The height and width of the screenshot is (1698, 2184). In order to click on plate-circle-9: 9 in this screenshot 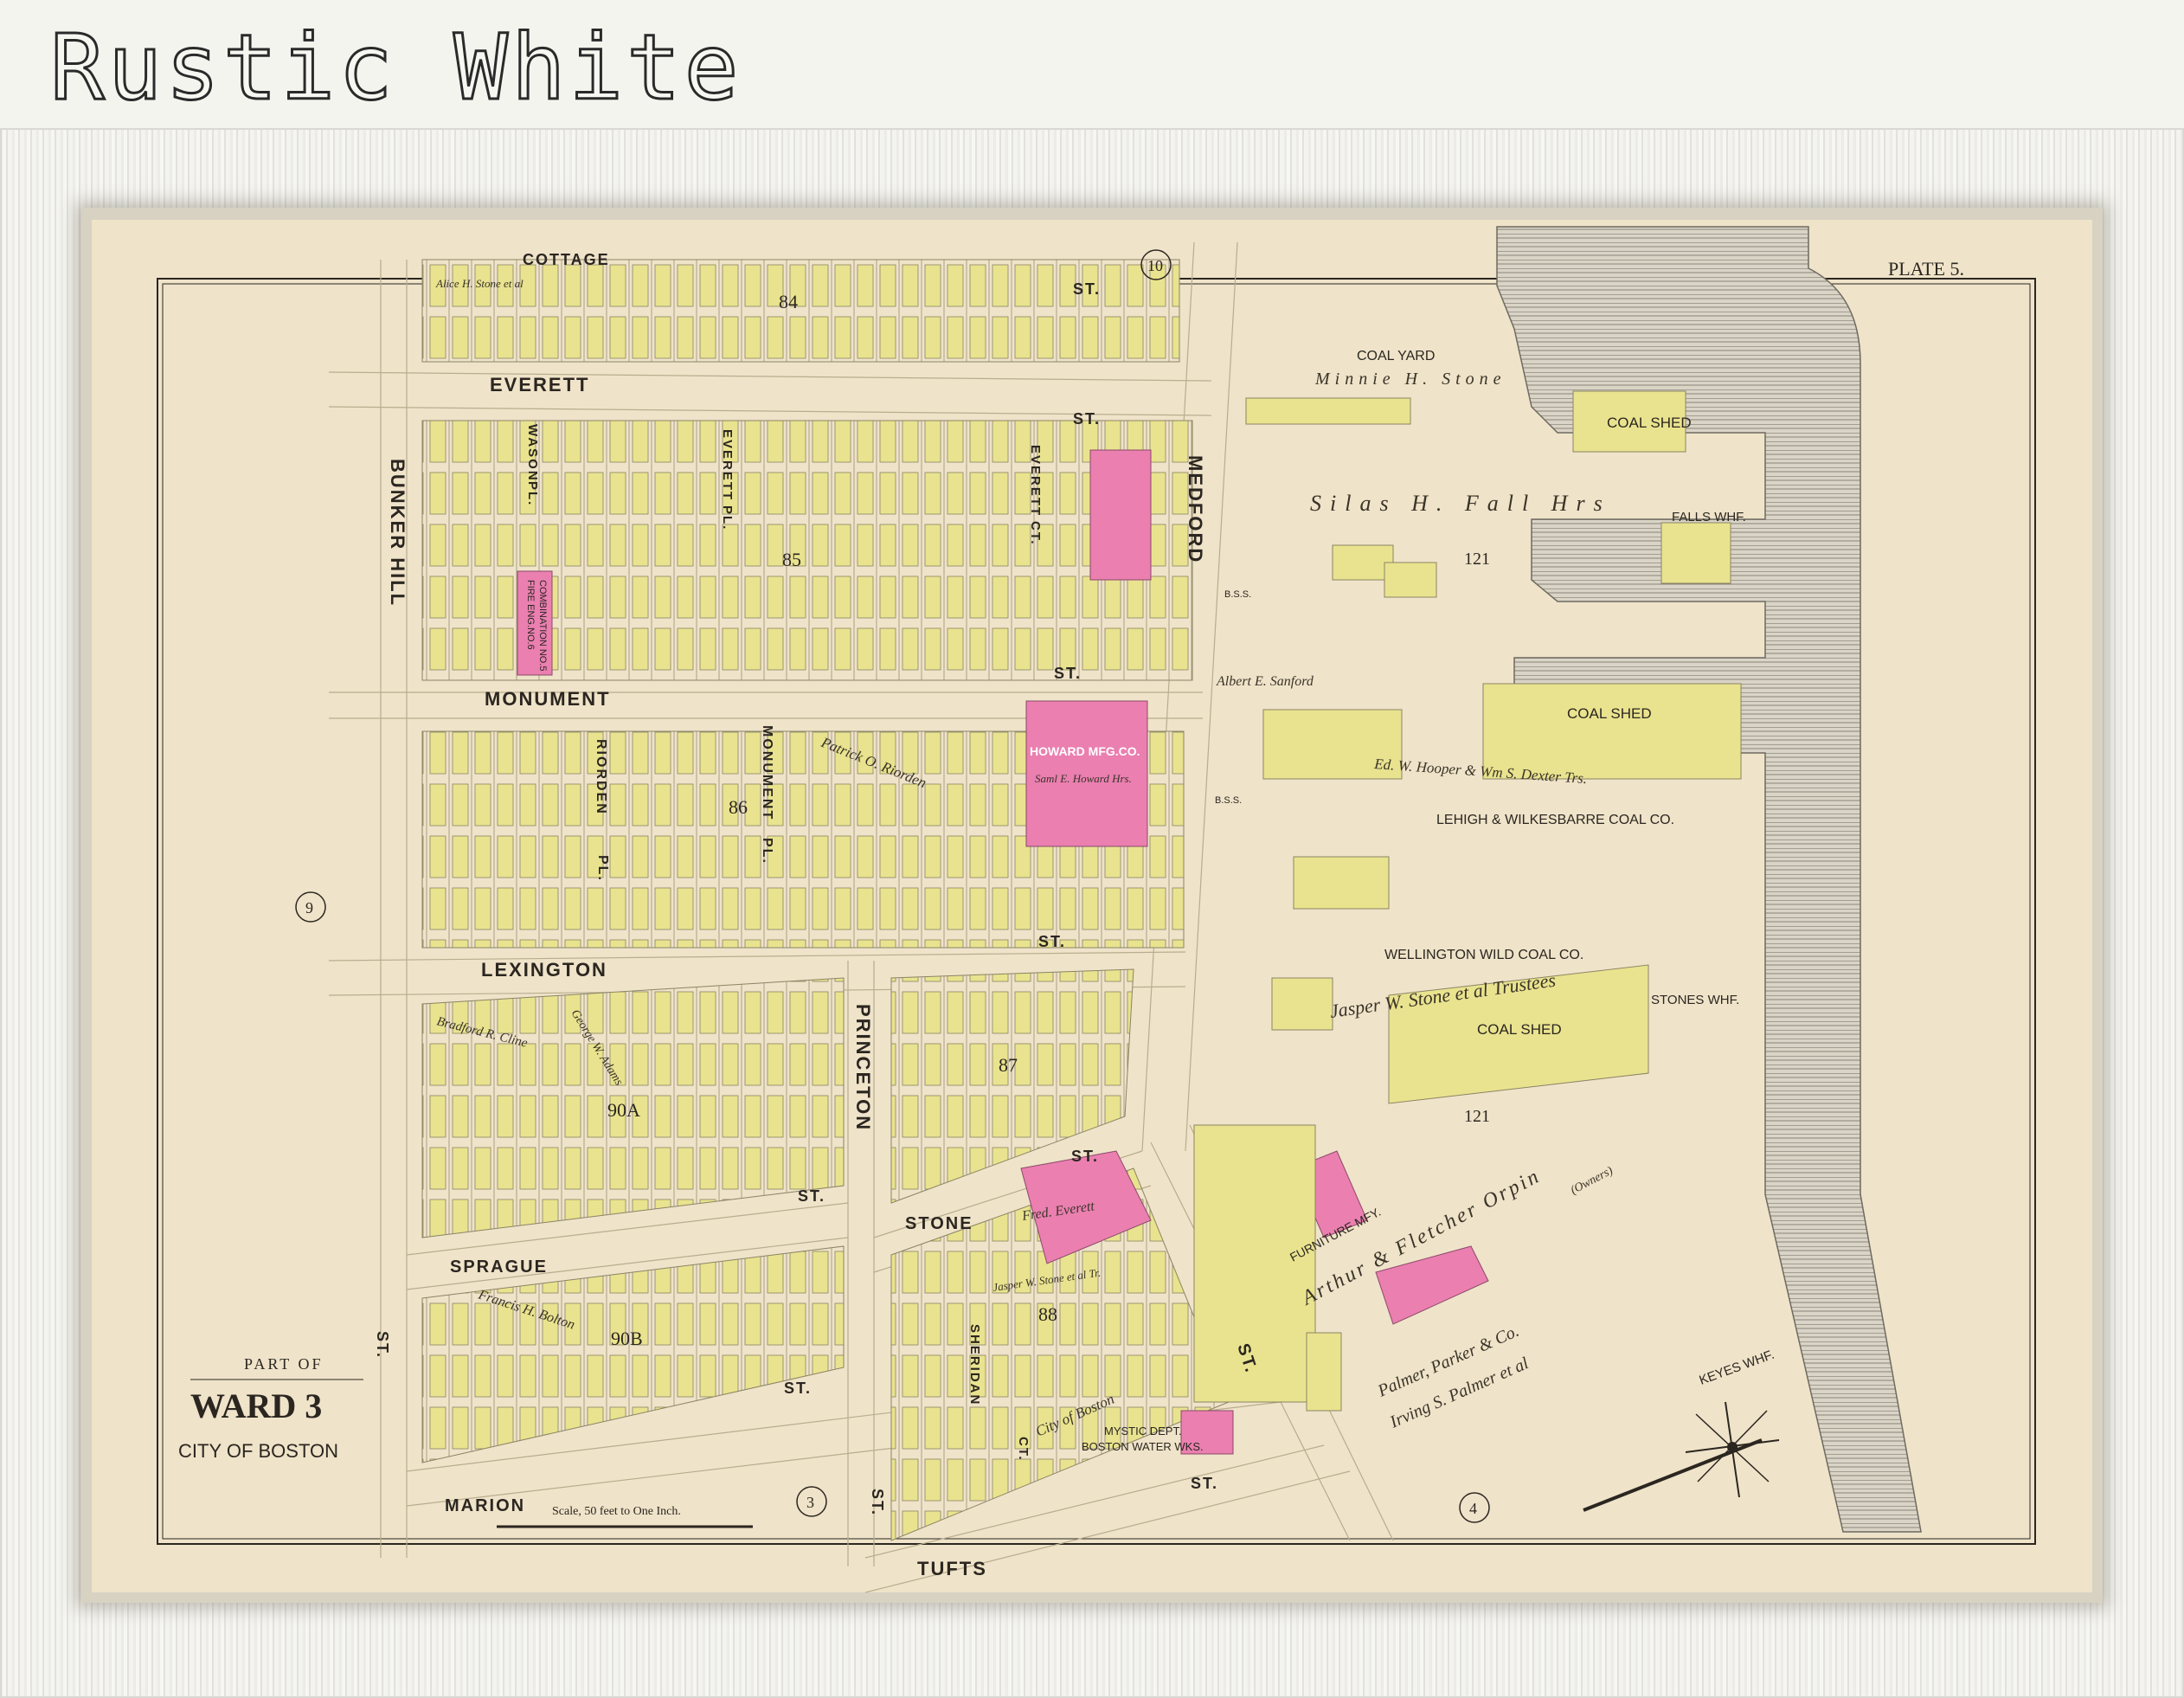, I will do `click(309, 908)`.